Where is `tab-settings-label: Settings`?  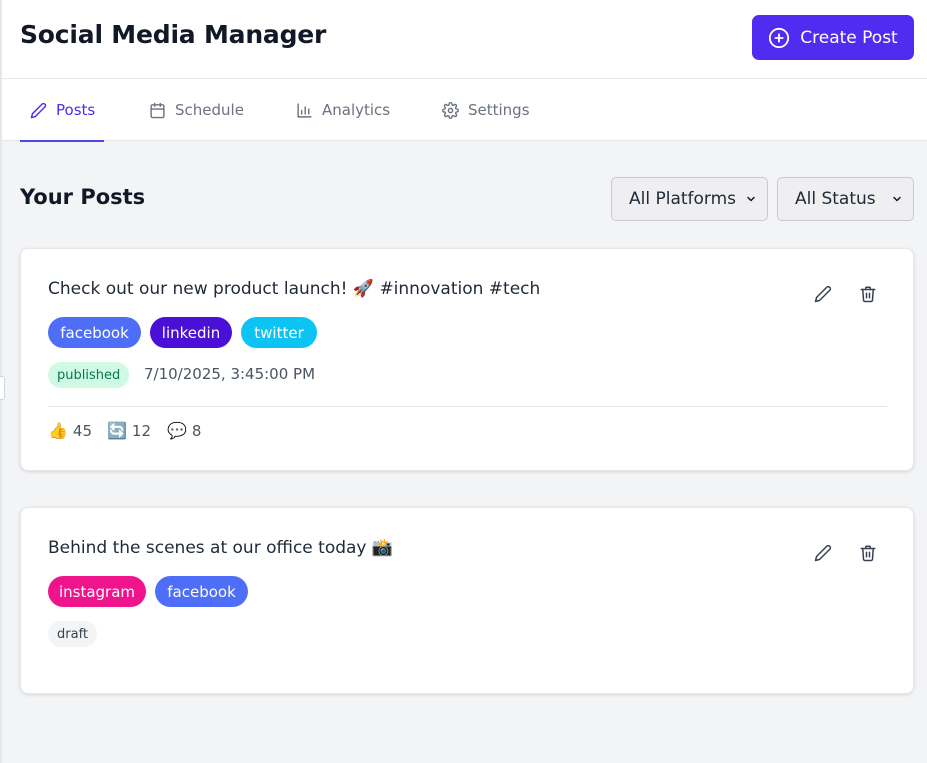
tab-settings-label: Settings is located at coordinates (499, 110).